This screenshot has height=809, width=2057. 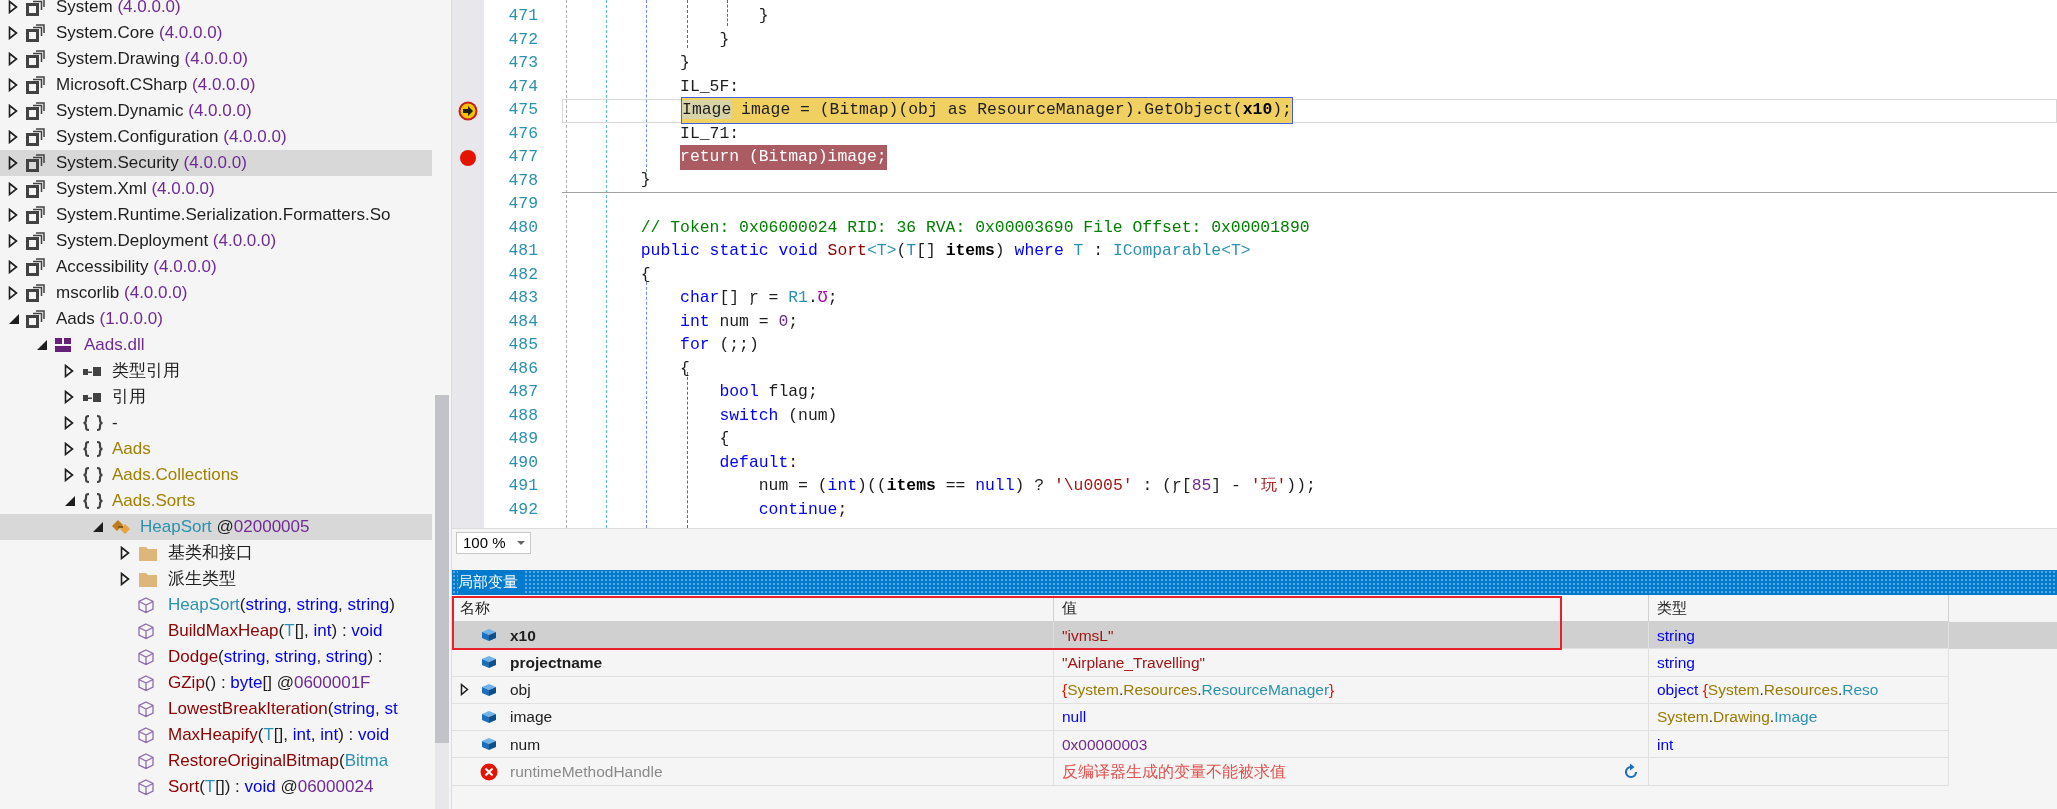 I want to click on tree-item: HeapSort @02000005, so click(x=216, y=527).